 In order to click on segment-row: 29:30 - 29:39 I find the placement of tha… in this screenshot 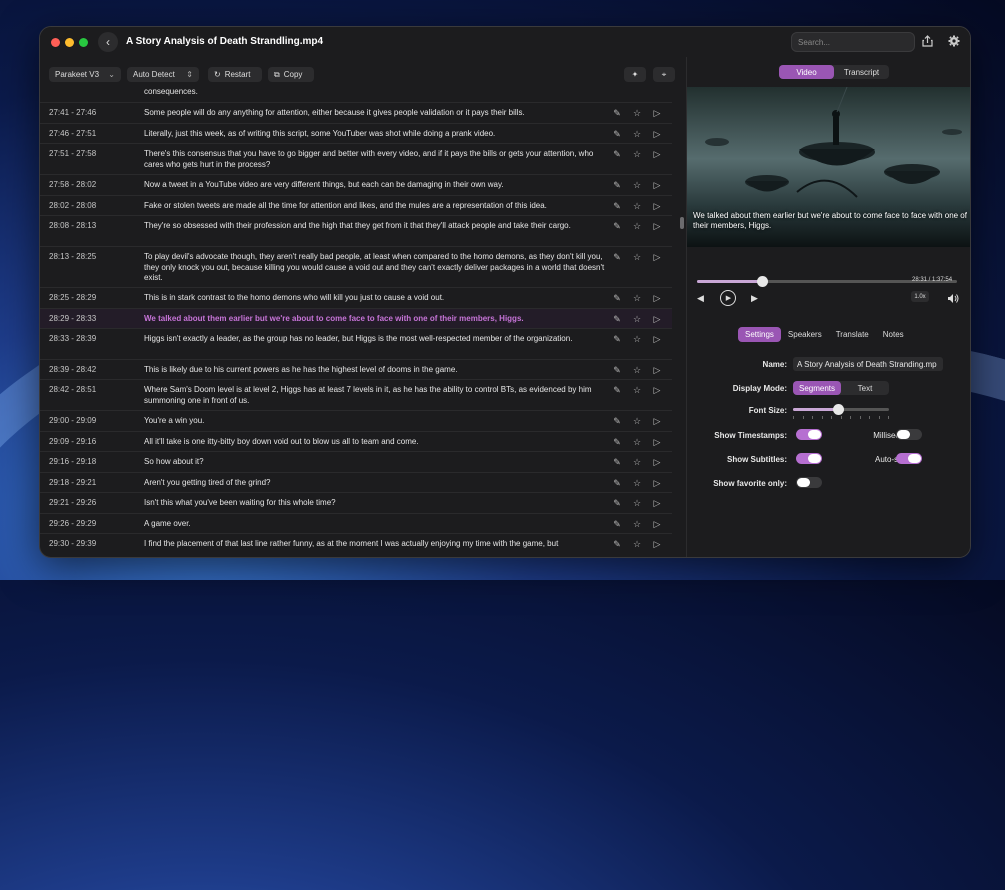, I will do `click(356, 545)`.